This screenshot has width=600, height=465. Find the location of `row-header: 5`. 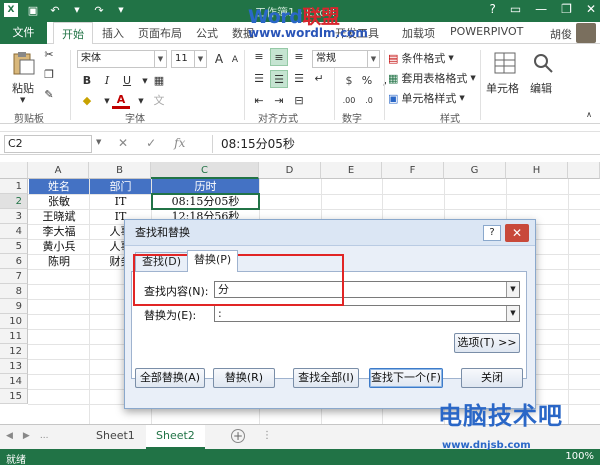

row-header: 5 is located at coordinates (14, 246).